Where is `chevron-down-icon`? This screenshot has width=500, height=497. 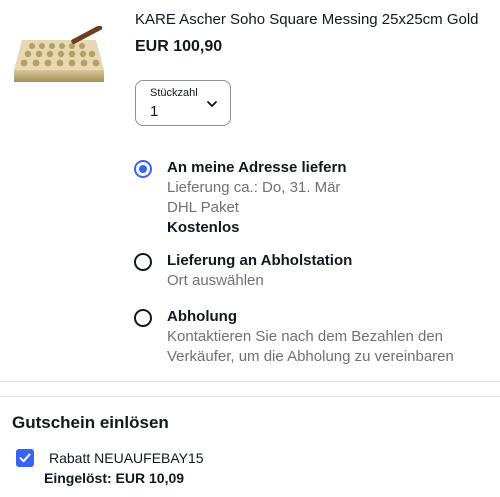 chevron-down-icon is located at coordinates (212, 103).